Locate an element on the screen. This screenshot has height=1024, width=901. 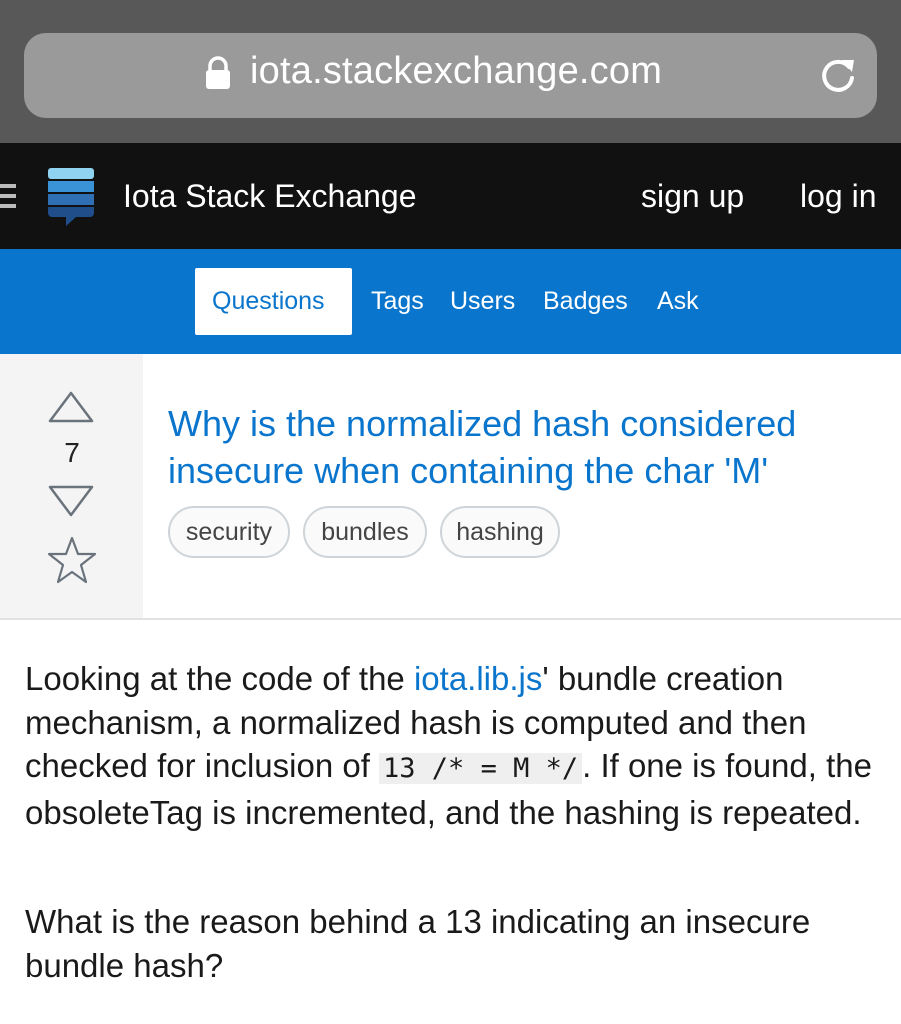
favorite-star-icon is located at coordinates (72, 560).